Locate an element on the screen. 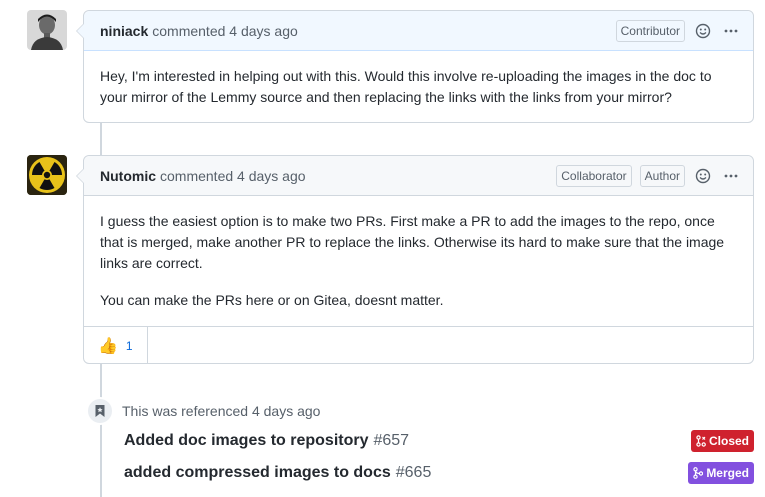  comment-author: Nutomic is located at coordinates (128, 176).